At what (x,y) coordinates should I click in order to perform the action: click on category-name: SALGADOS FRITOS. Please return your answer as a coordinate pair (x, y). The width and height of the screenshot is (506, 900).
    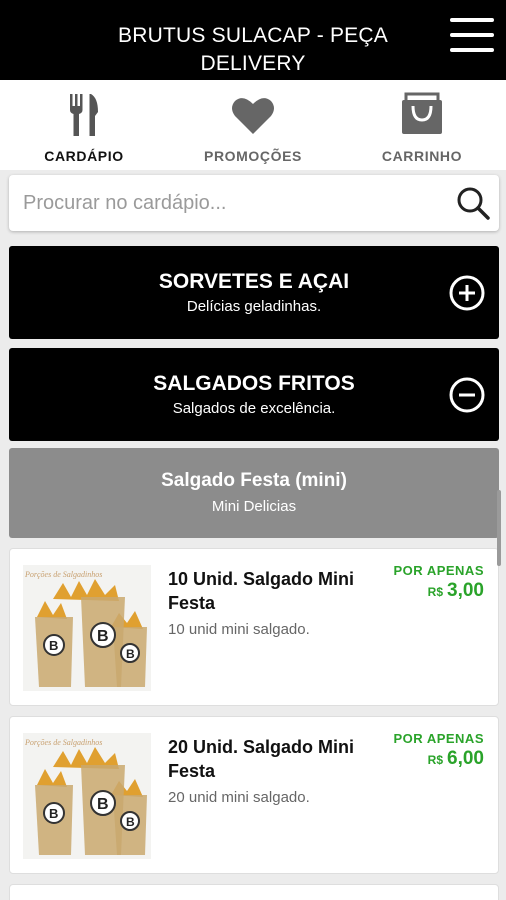
    Looking at the image, I should click on (254, 383).